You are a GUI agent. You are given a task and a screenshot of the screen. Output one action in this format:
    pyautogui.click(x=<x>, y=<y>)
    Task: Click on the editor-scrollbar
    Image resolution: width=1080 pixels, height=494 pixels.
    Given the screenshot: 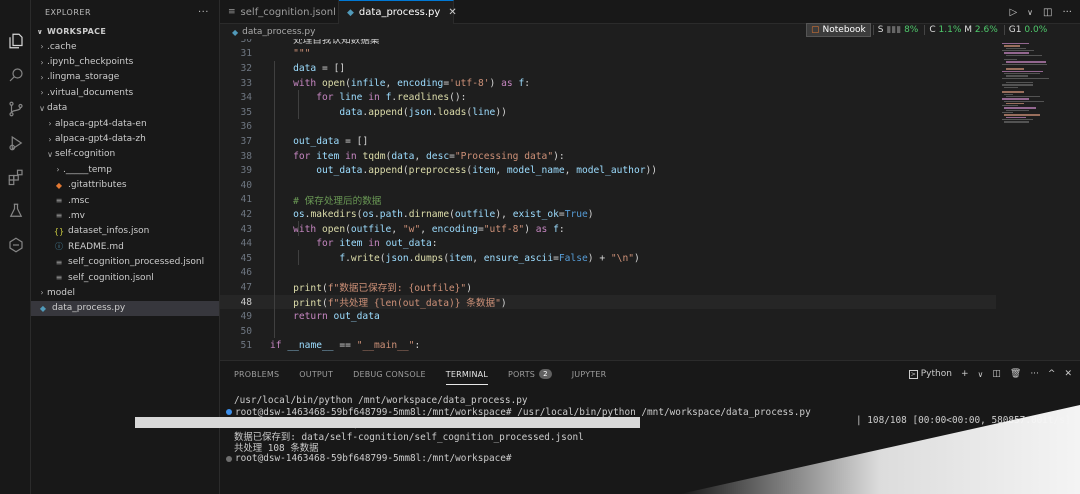 What is the action you would take?
    pyautogui.click(x=1076, y=199)
    